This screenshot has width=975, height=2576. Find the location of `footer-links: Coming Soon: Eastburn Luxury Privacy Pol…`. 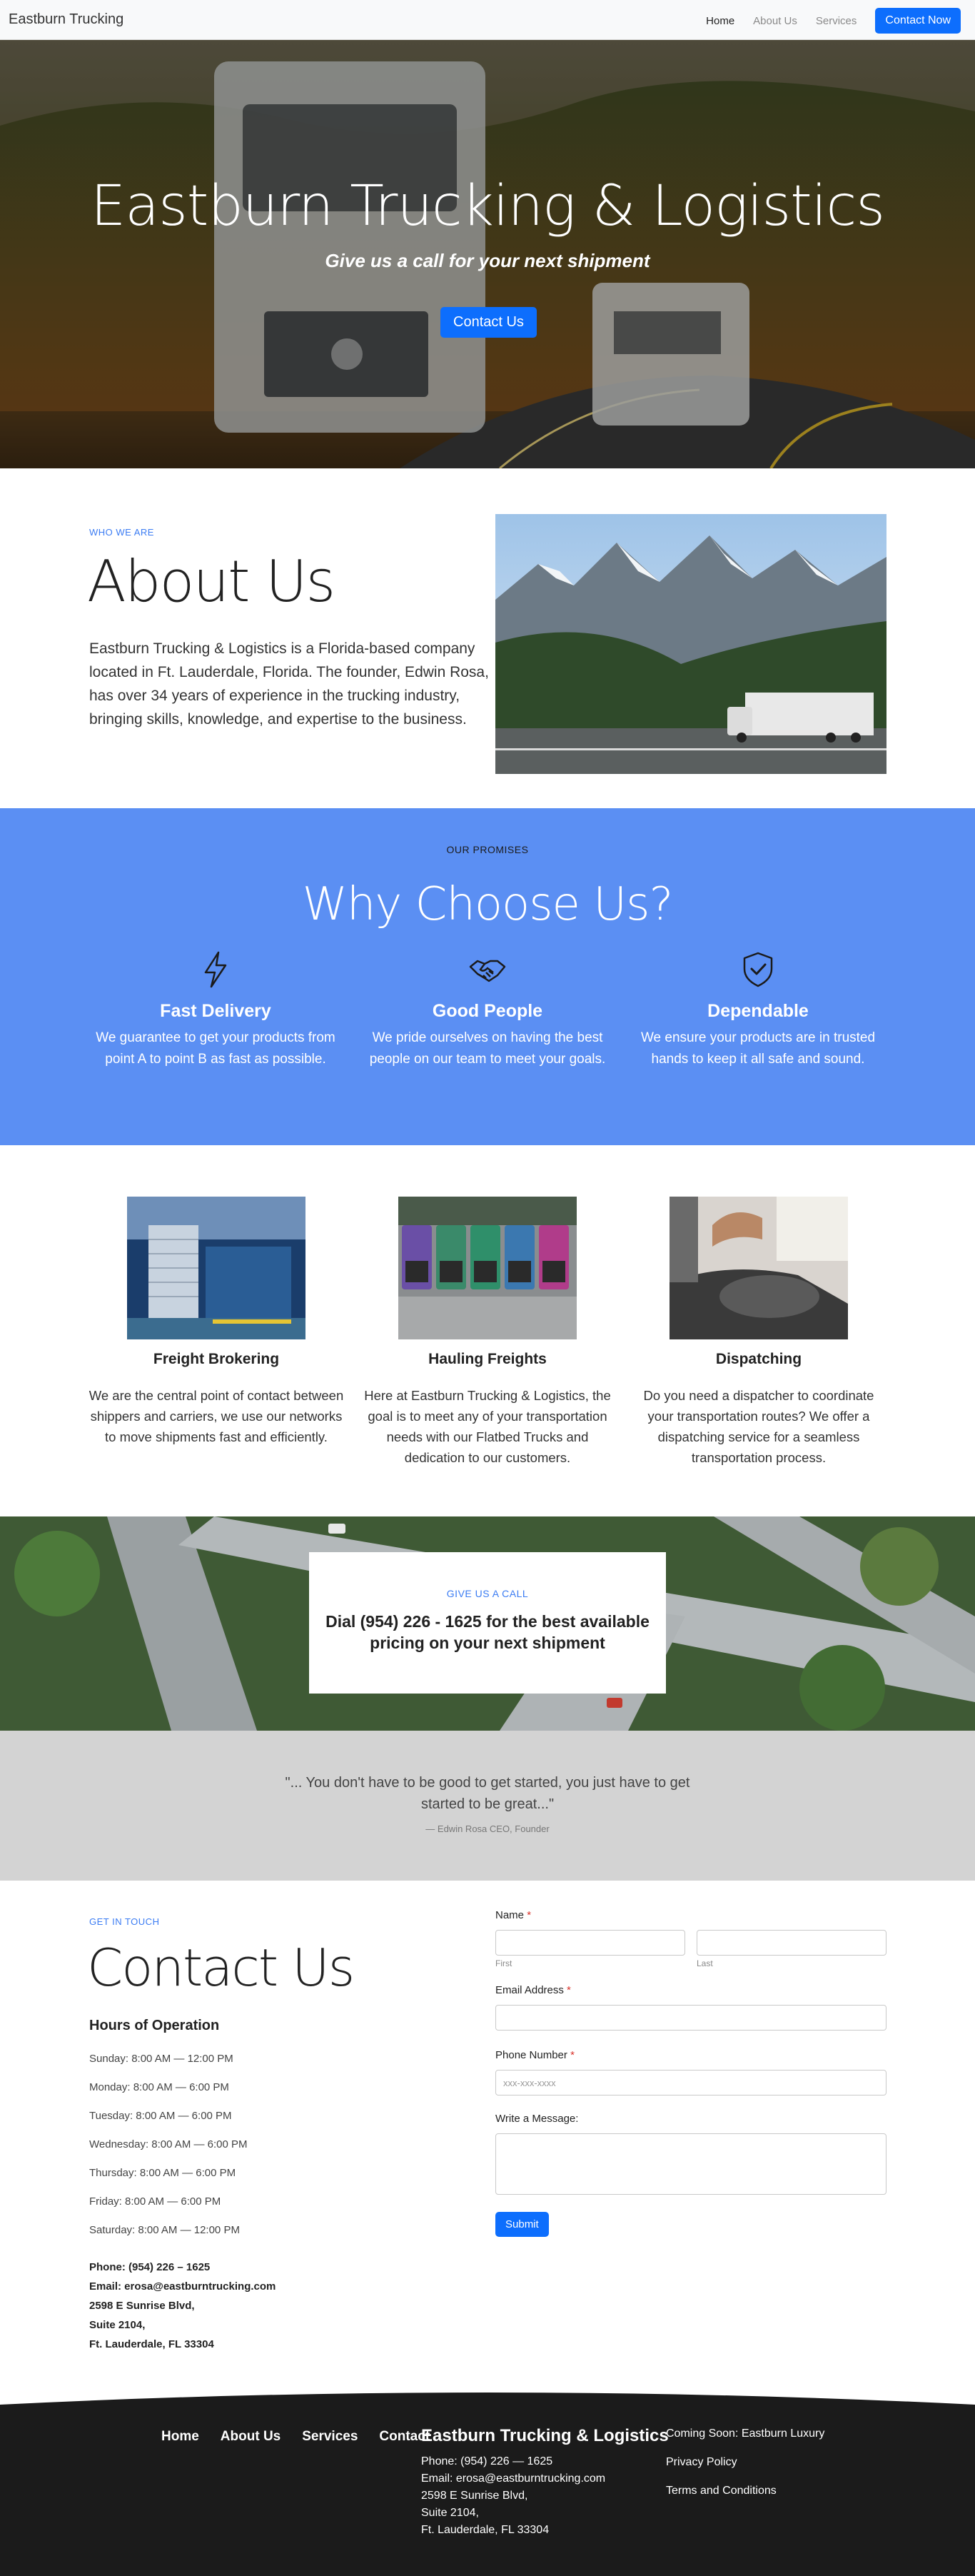

footer-links: Coming Soon: Eastburn Luxury Privacy Pol… is located at coordinates (745, 2470).